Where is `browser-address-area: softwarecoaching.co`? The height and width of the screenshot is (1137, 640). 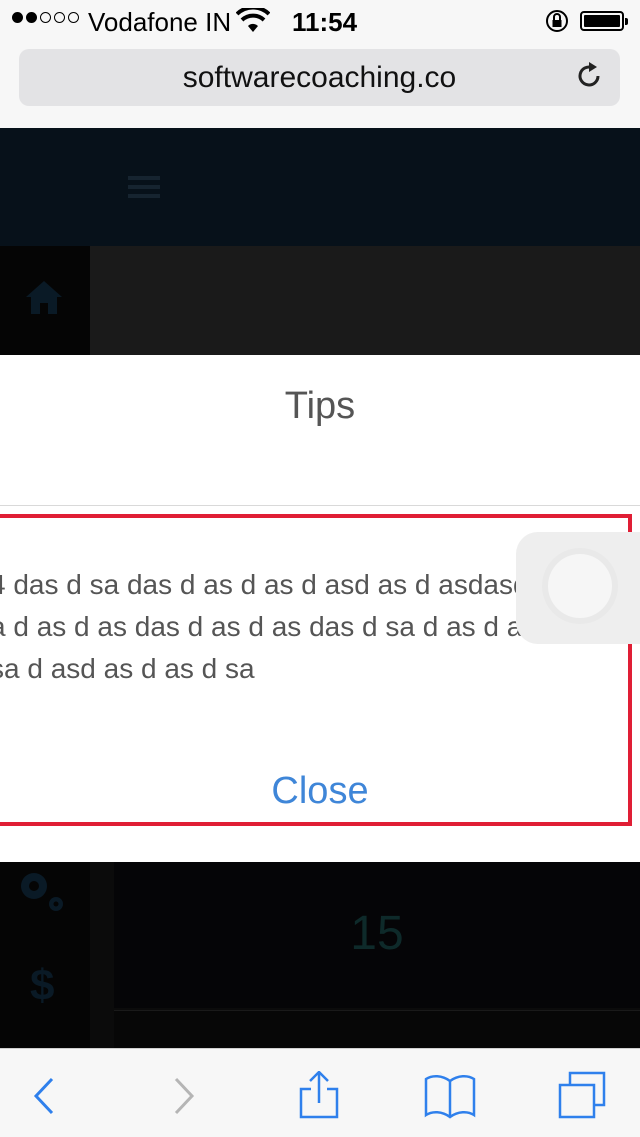
browser-address-area: softwarecoaching.co is located at coordinates (320, 84).